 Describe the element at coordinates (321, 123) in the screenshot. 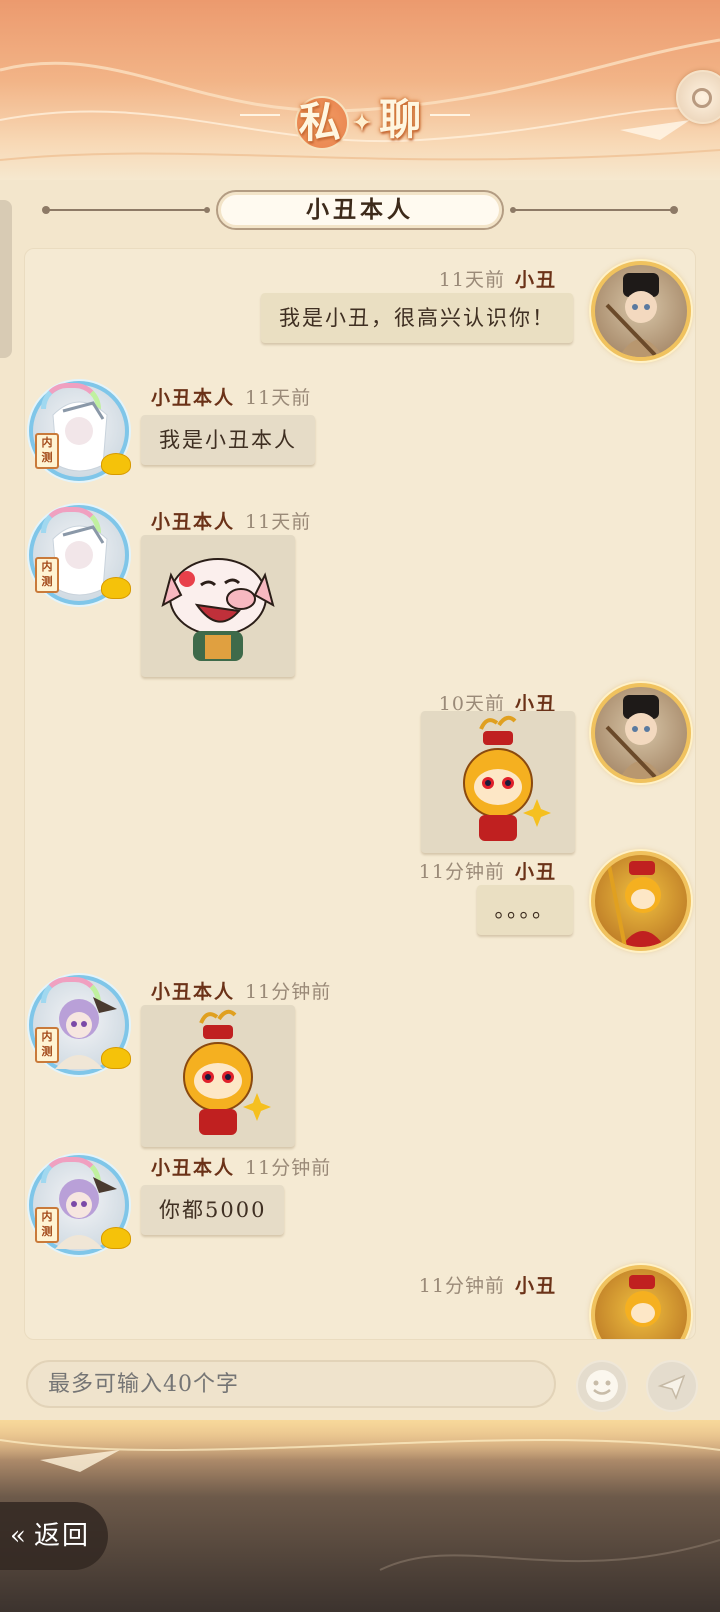

I see `title-seal: 私` at that location.